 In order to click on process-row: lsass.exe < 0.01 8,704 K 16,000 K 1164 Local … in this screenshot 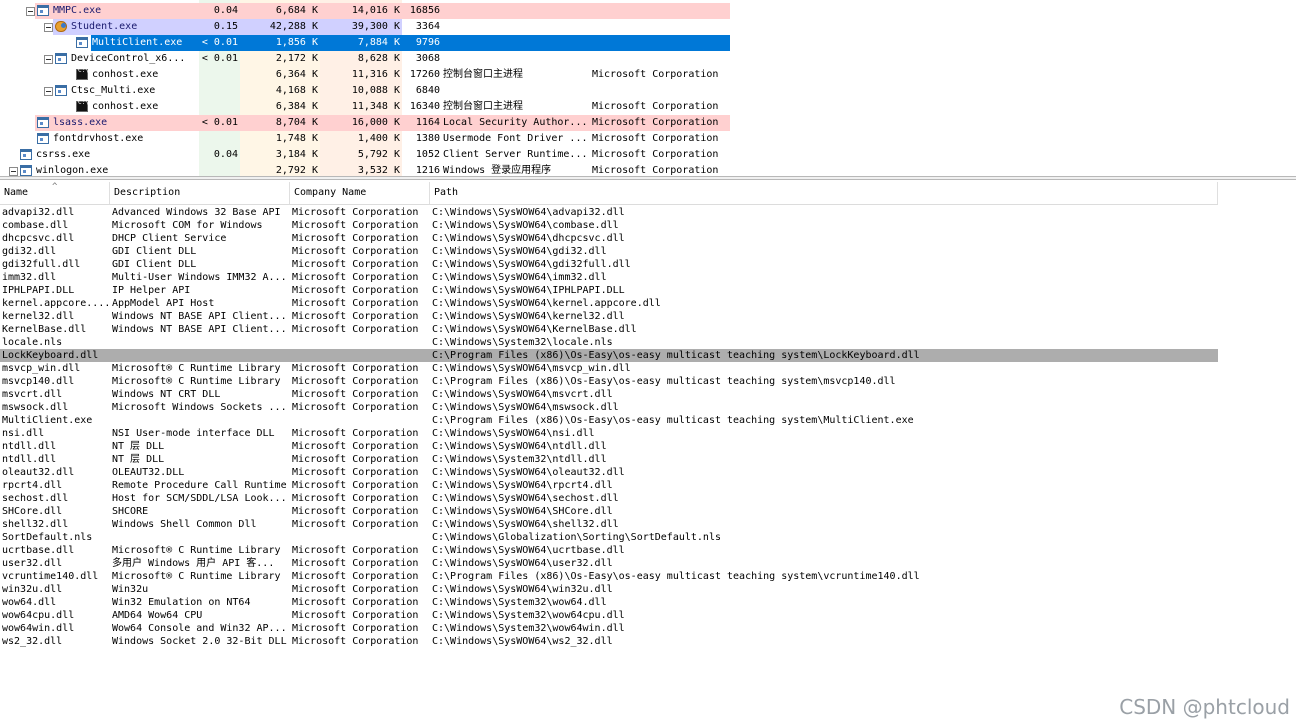, I will do `click(365, 123)`.